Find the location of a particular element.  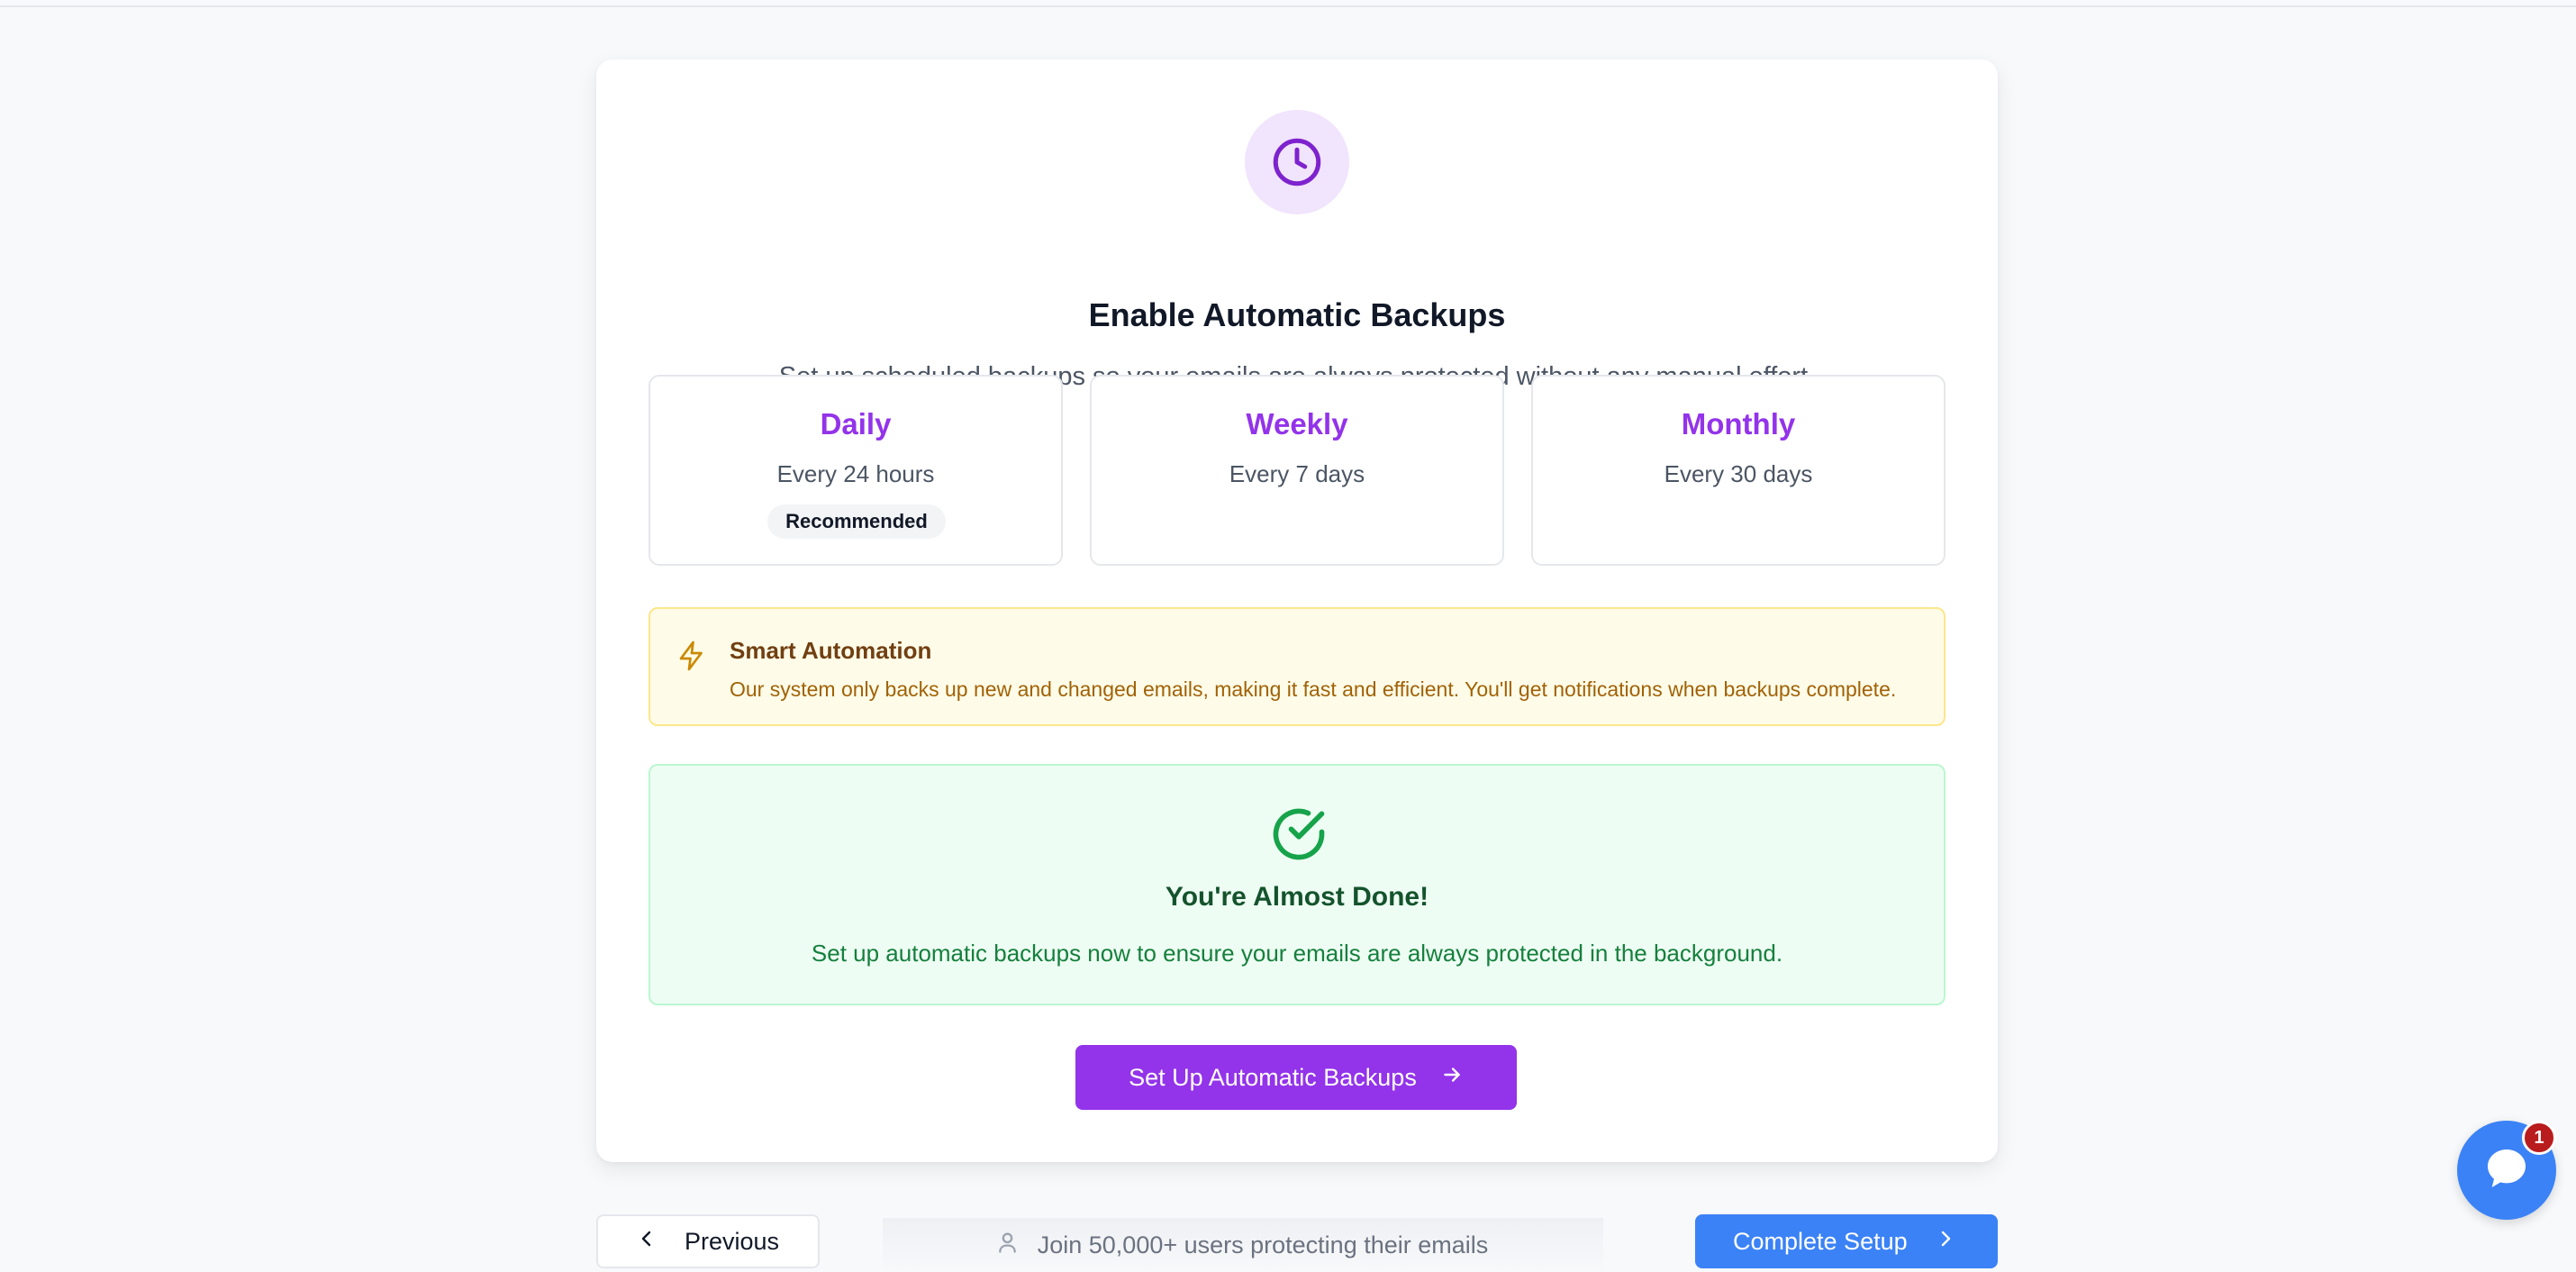

frequency-description: Every 7 days is located at coordinates (1297, 474).